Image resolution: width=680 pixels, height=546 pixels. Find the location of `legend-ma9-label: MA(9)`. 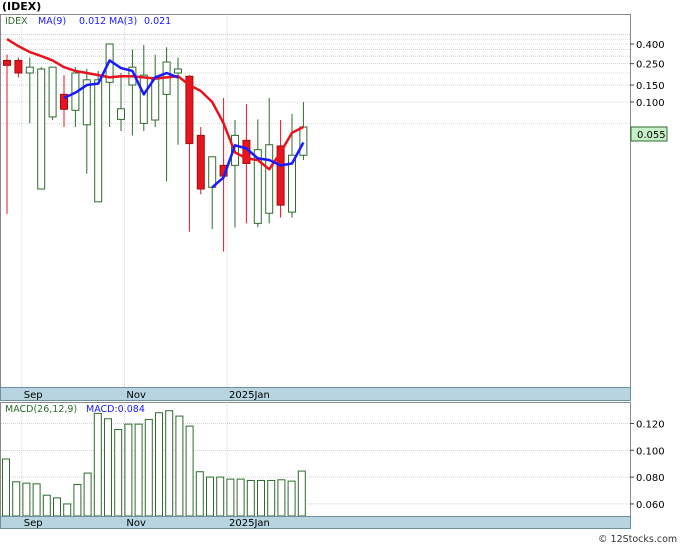

legend-ma9-label: MA(9) is located at coordinates (52, 21).